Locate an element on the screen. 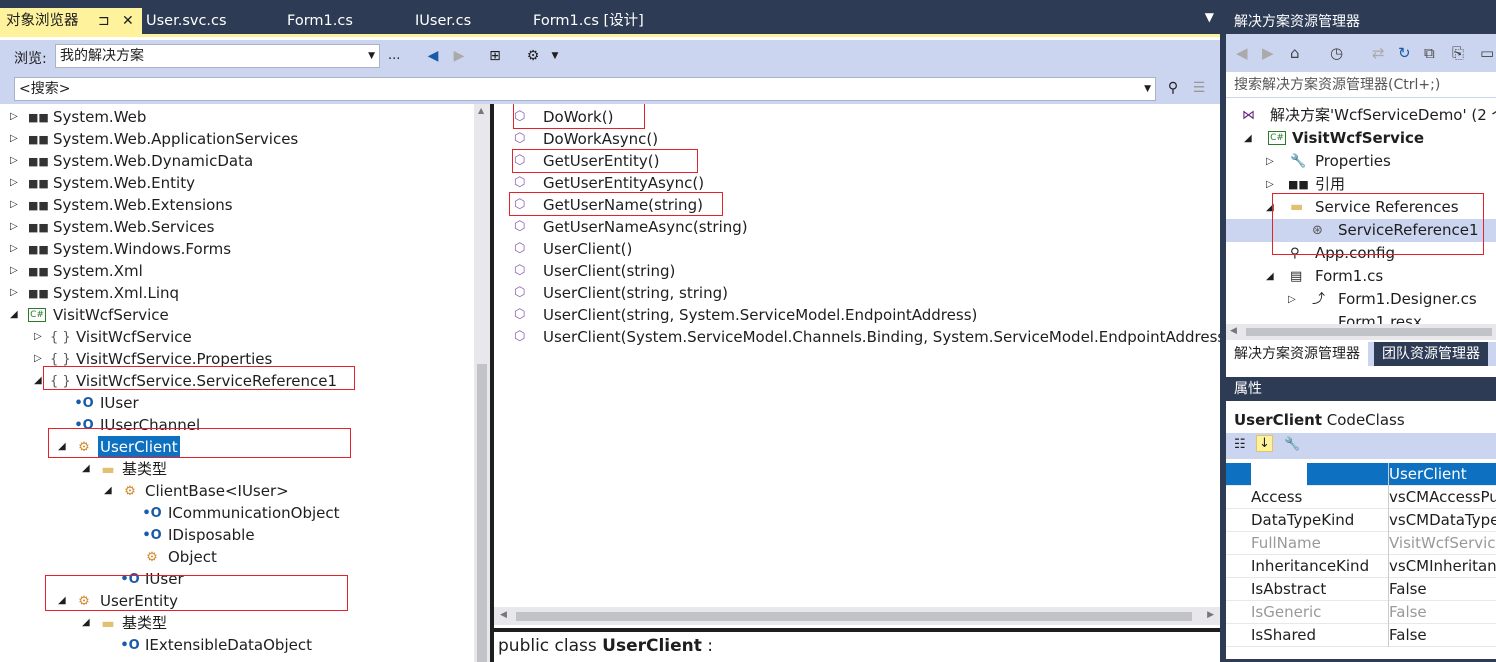 The width and height of the screenshot is (1496, 662). tree-item-label: System.Web.DynamicData is located at coordinates (153, 161).